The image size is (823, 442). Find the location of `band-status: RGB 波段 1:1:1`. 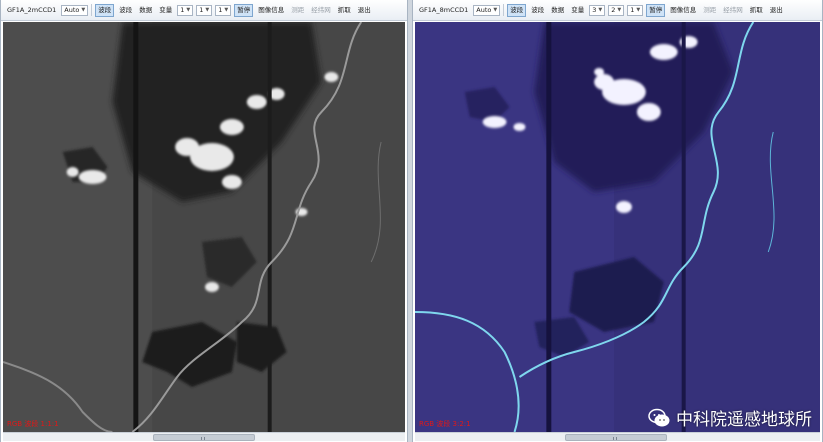

band-status: RGB 波段 1:1:1 is located at coordinates (33, 424).